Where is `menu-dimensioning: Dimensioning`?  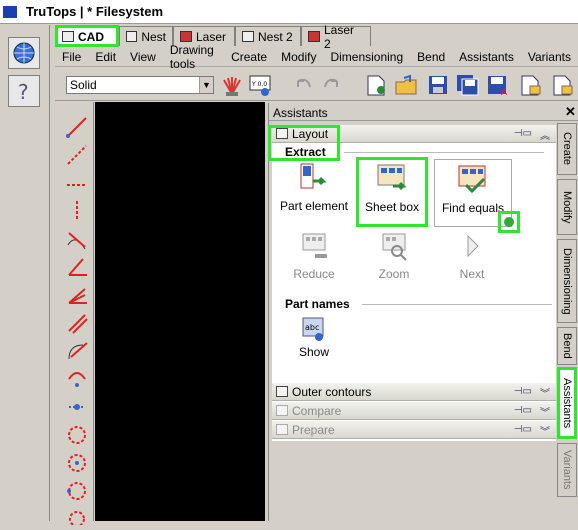
menu-dimensioning: Dimensioning is located at coordinates (366, 57).